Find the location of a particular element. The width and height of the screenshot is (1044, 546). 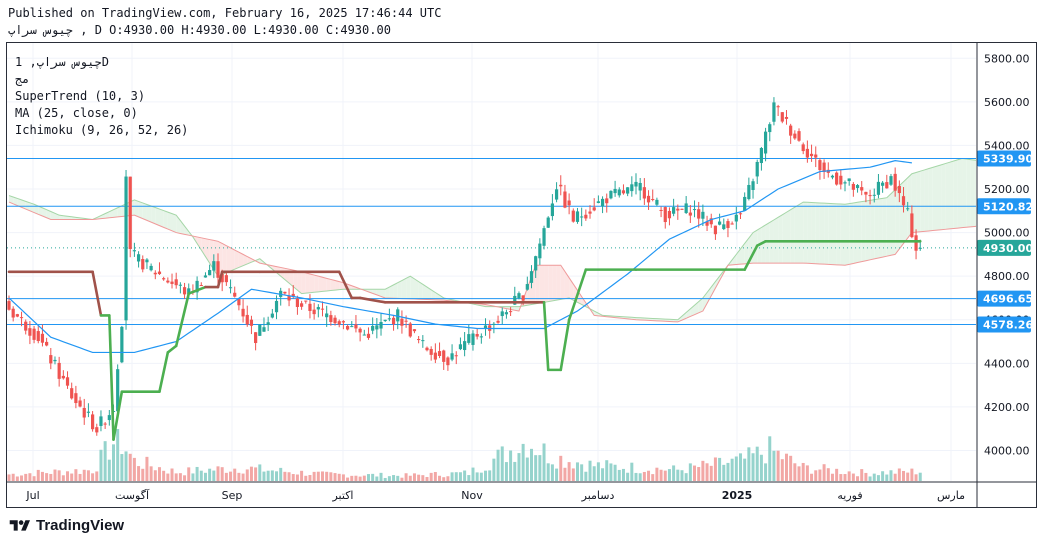

legend-symbol: چیوس سراپ, 1D is located at coordinates (62, 62).